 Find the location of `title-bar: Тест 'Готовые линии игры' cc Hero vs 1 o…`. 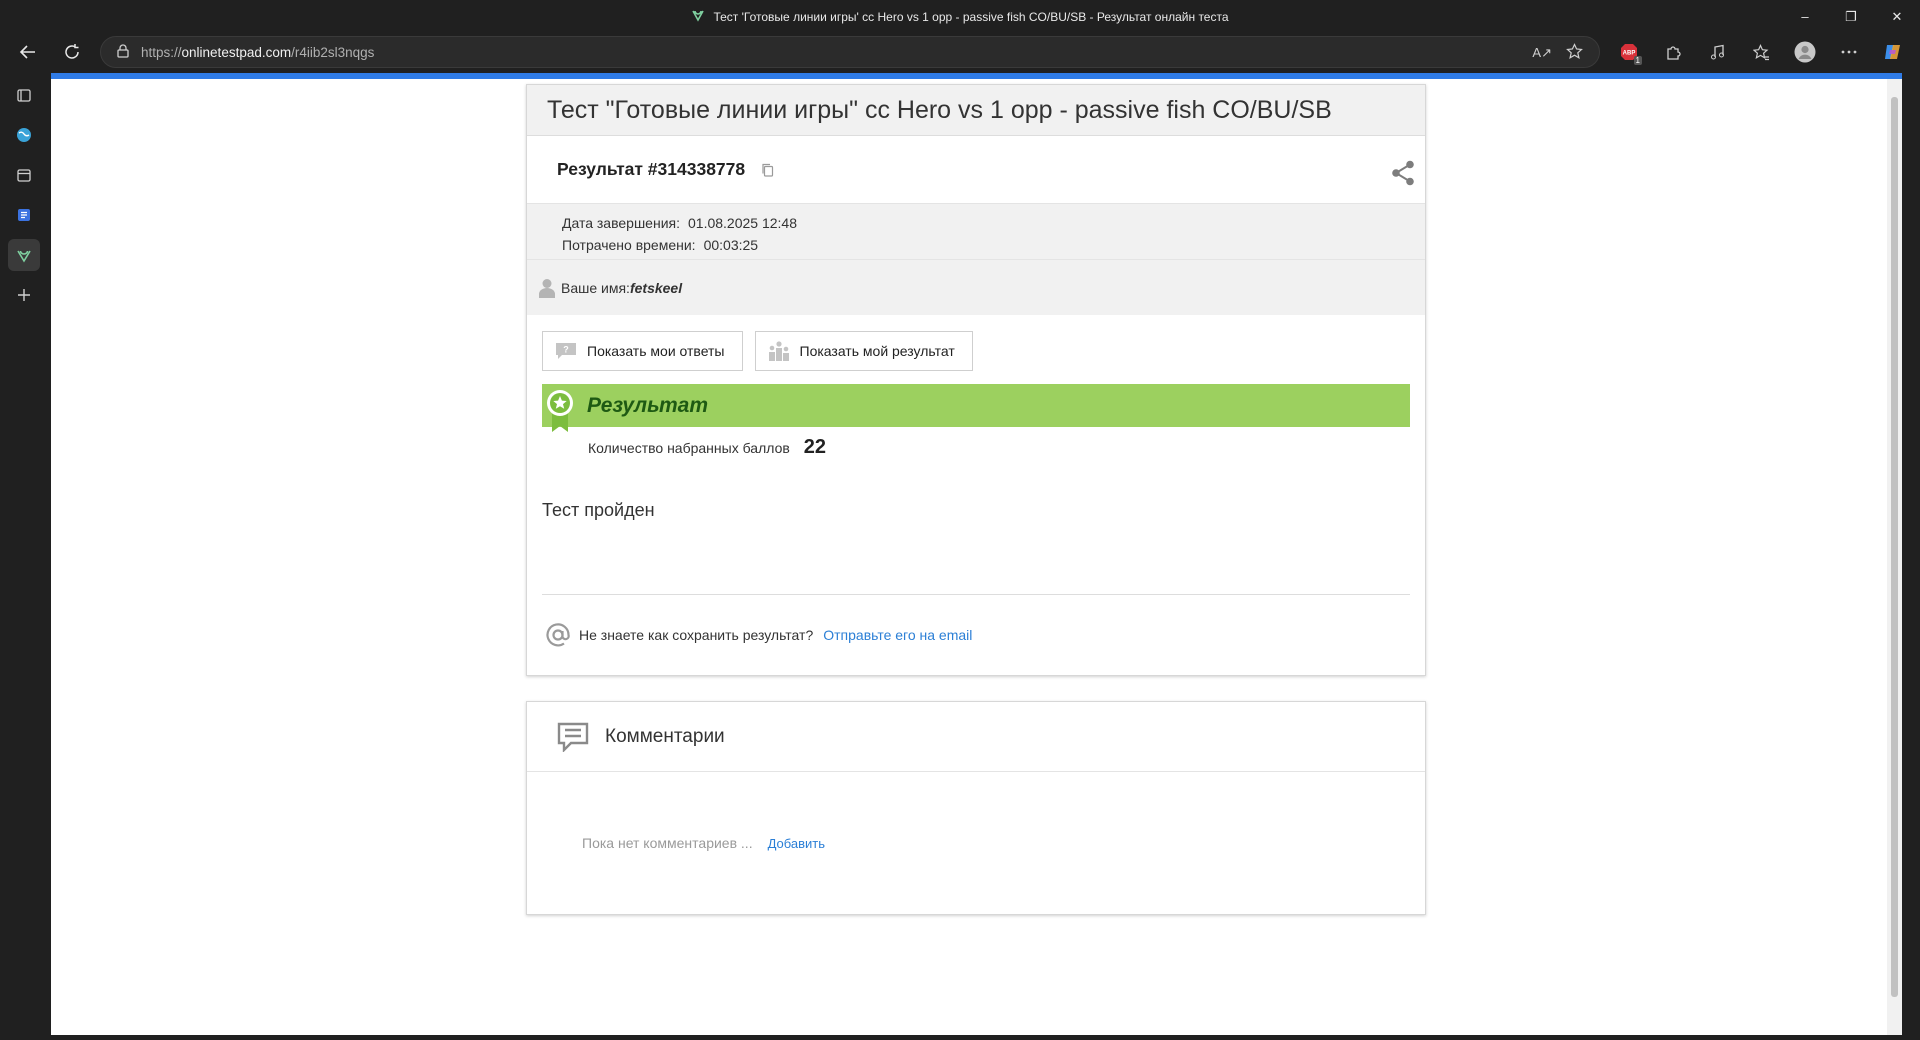

title-bar: Тест 'Готовые линии игры' cc Hero vs 1 o… is located at coordinates (960, 16).